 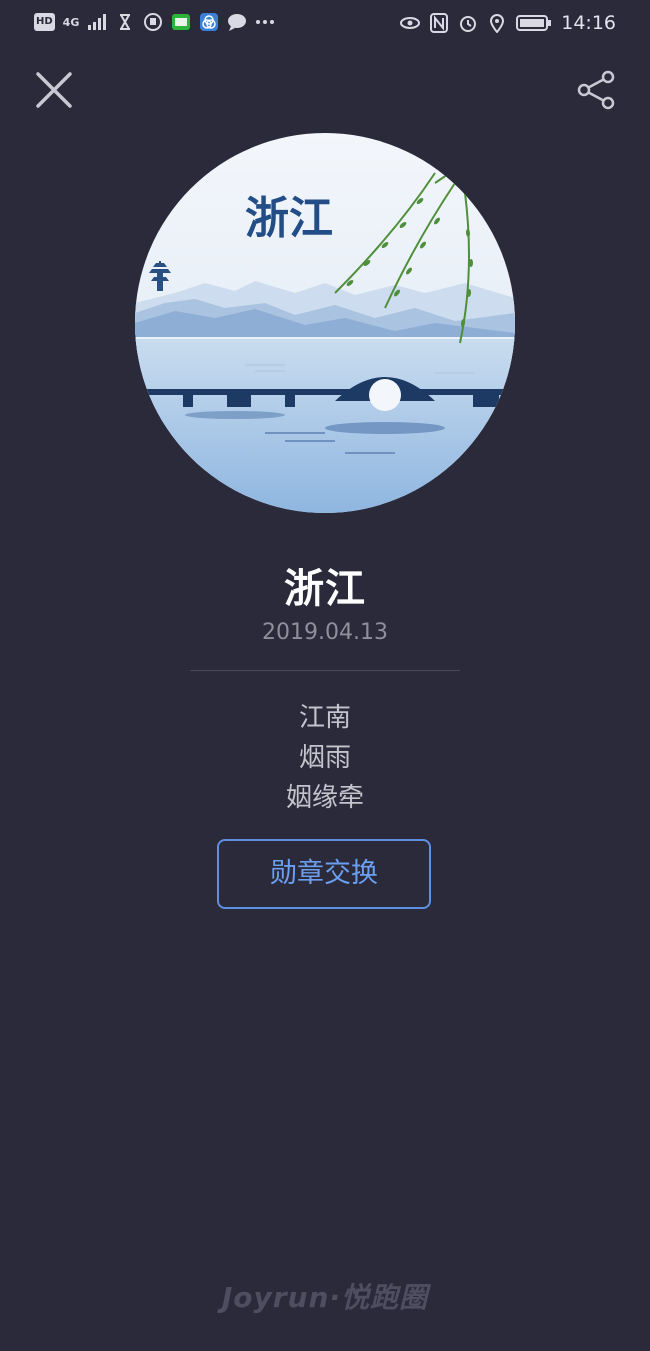 I want to click on nfc-icon, so click(x=439, y=23).